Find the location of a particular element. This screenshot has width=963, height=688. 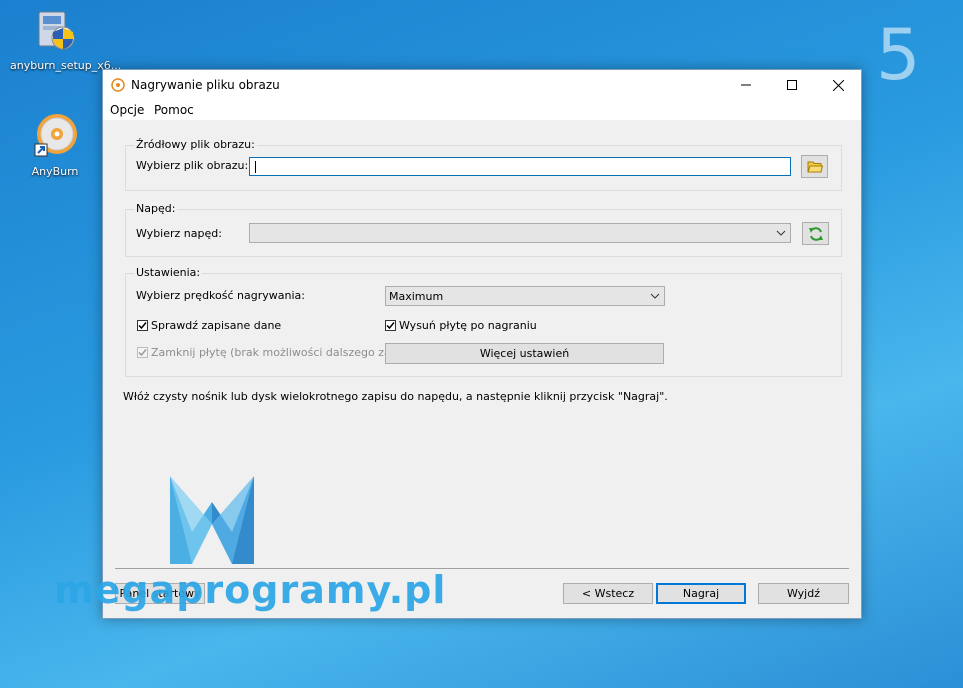

more-settings-button: Więcej ustawień is located at coordinates (524, 353).